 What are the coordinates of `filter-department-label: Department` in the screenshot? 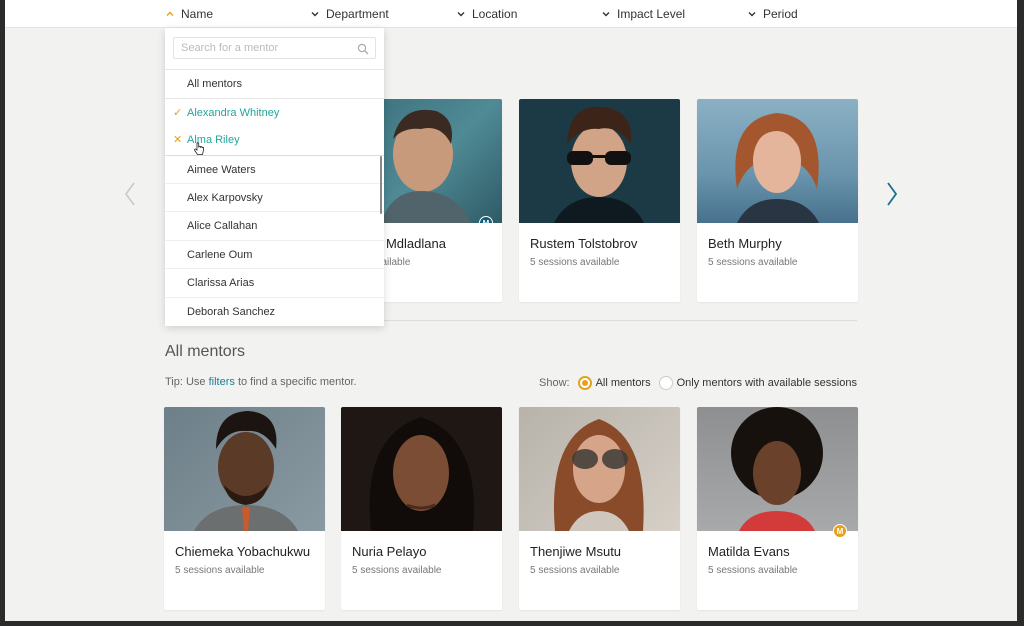 It's located at (357, 14).